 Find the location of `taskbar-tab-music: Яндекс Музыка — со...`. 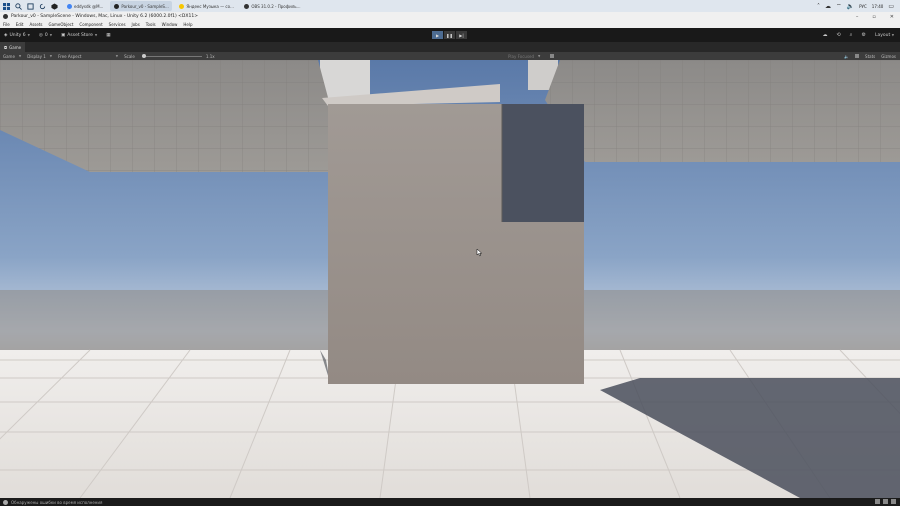

taskbar-tab-music: Яндекс Музыка — со... is located at coordinates (206, 6).